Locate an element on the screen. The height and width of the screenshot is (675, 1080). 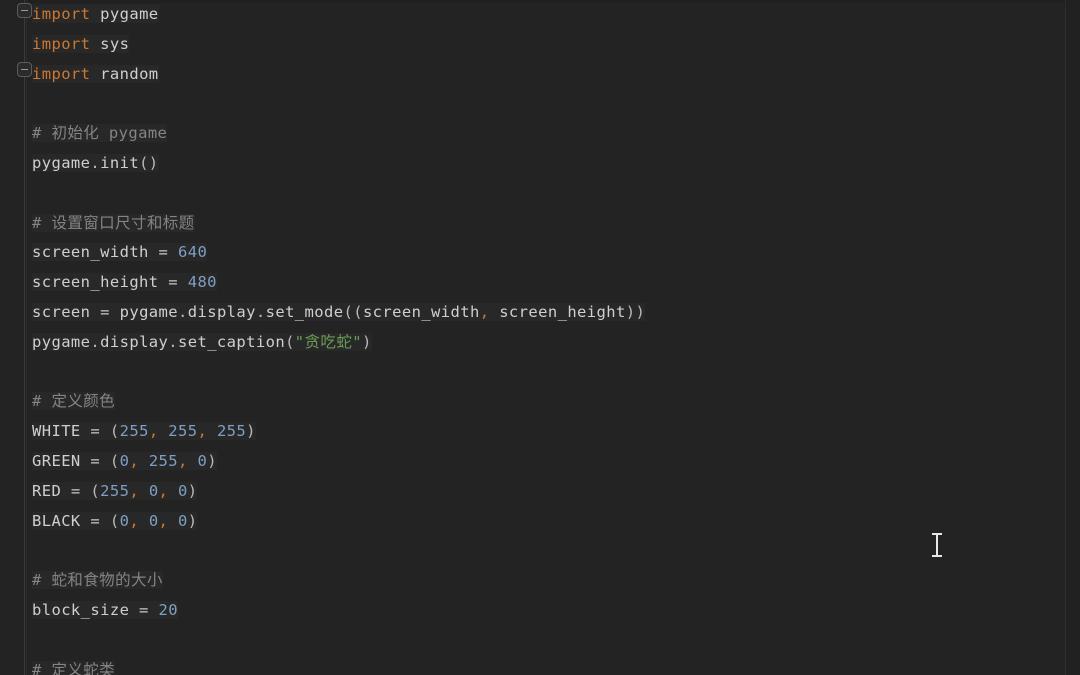
token-comment: # 蛇和食物的大小 is located at coordinates (97, 580).